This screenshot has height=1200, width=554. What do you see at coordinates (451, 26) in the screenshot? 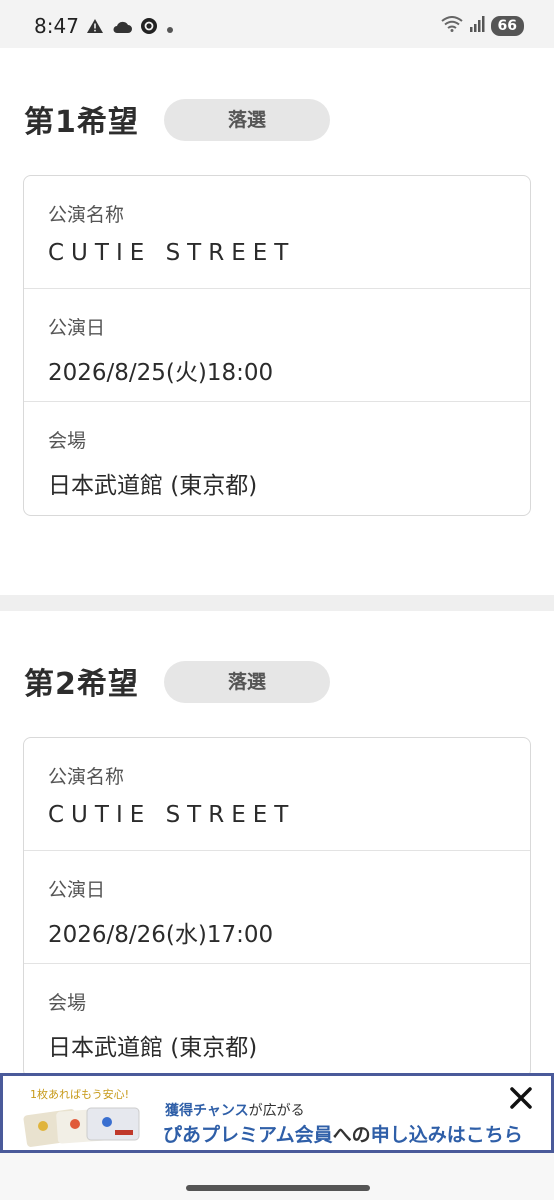
I see `wifi-icon` at bounding box center [451, 26].